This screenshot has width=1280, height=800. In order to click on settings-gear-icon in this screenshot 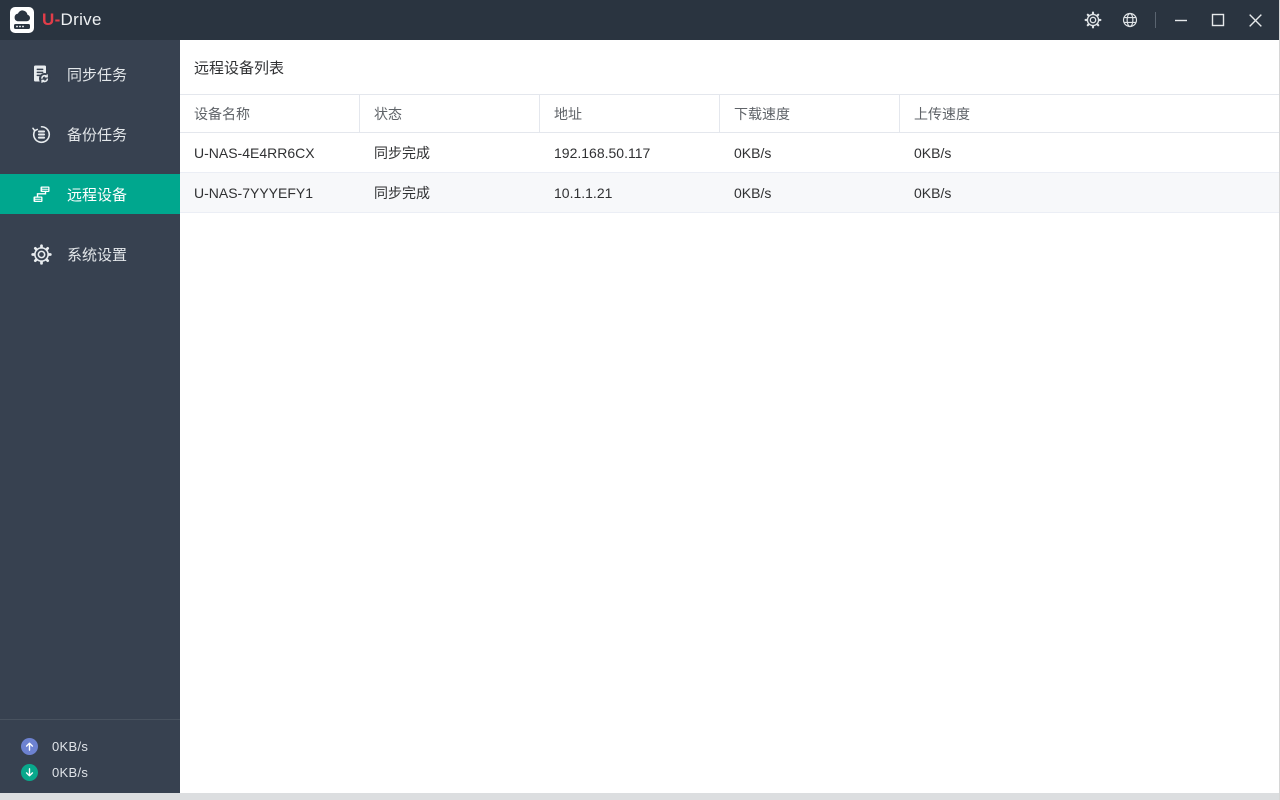, I will do `click(1093, 20)`.